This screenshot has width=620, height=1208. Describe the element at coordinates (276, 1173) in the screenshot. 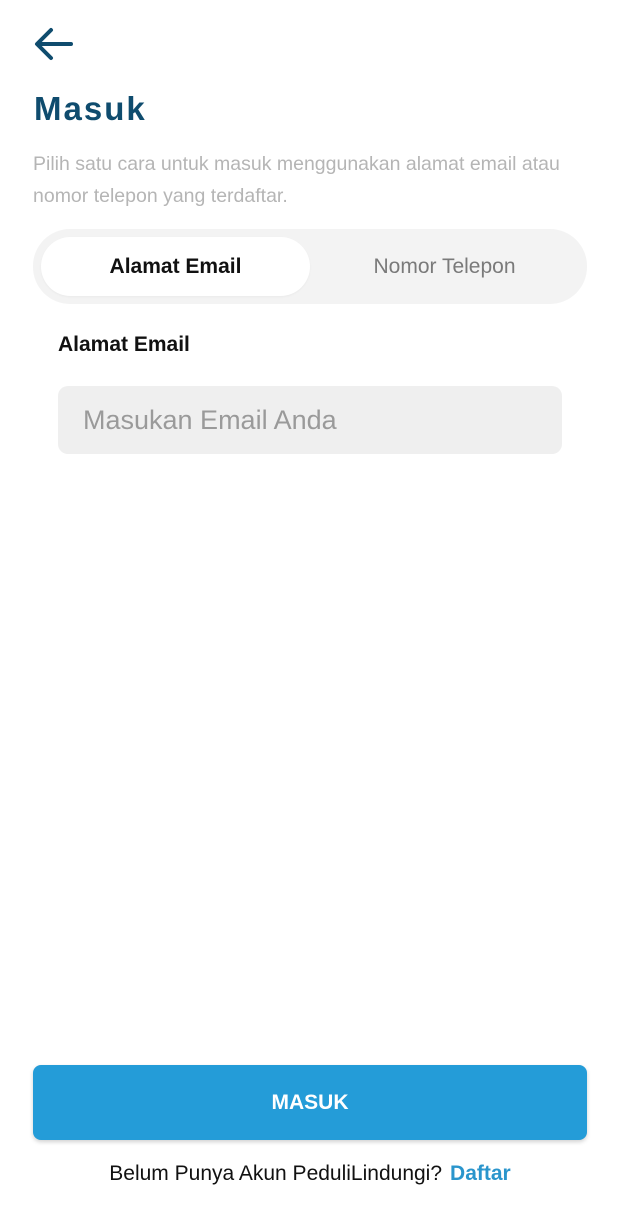

I see `register-prompt: Belum Punya Akun PeduliLindungi?` at that location.